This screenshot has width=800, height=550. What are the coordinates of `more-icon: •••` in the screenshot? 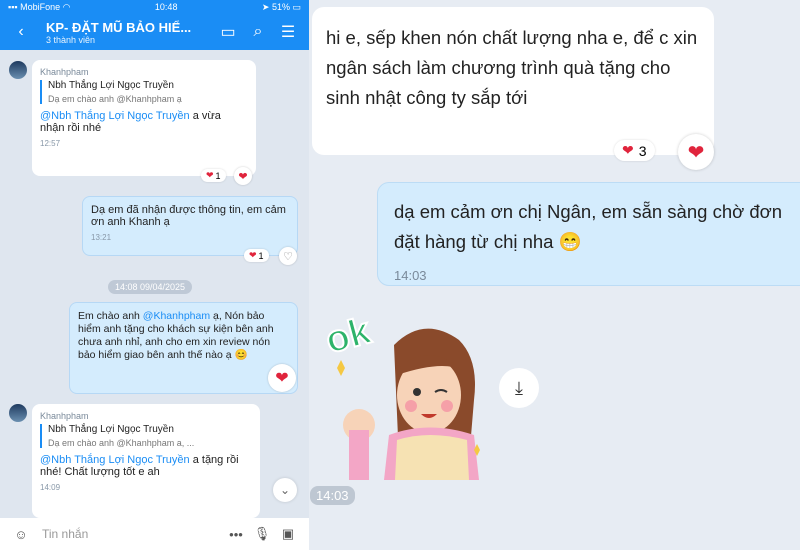 It's located at (236, 534).